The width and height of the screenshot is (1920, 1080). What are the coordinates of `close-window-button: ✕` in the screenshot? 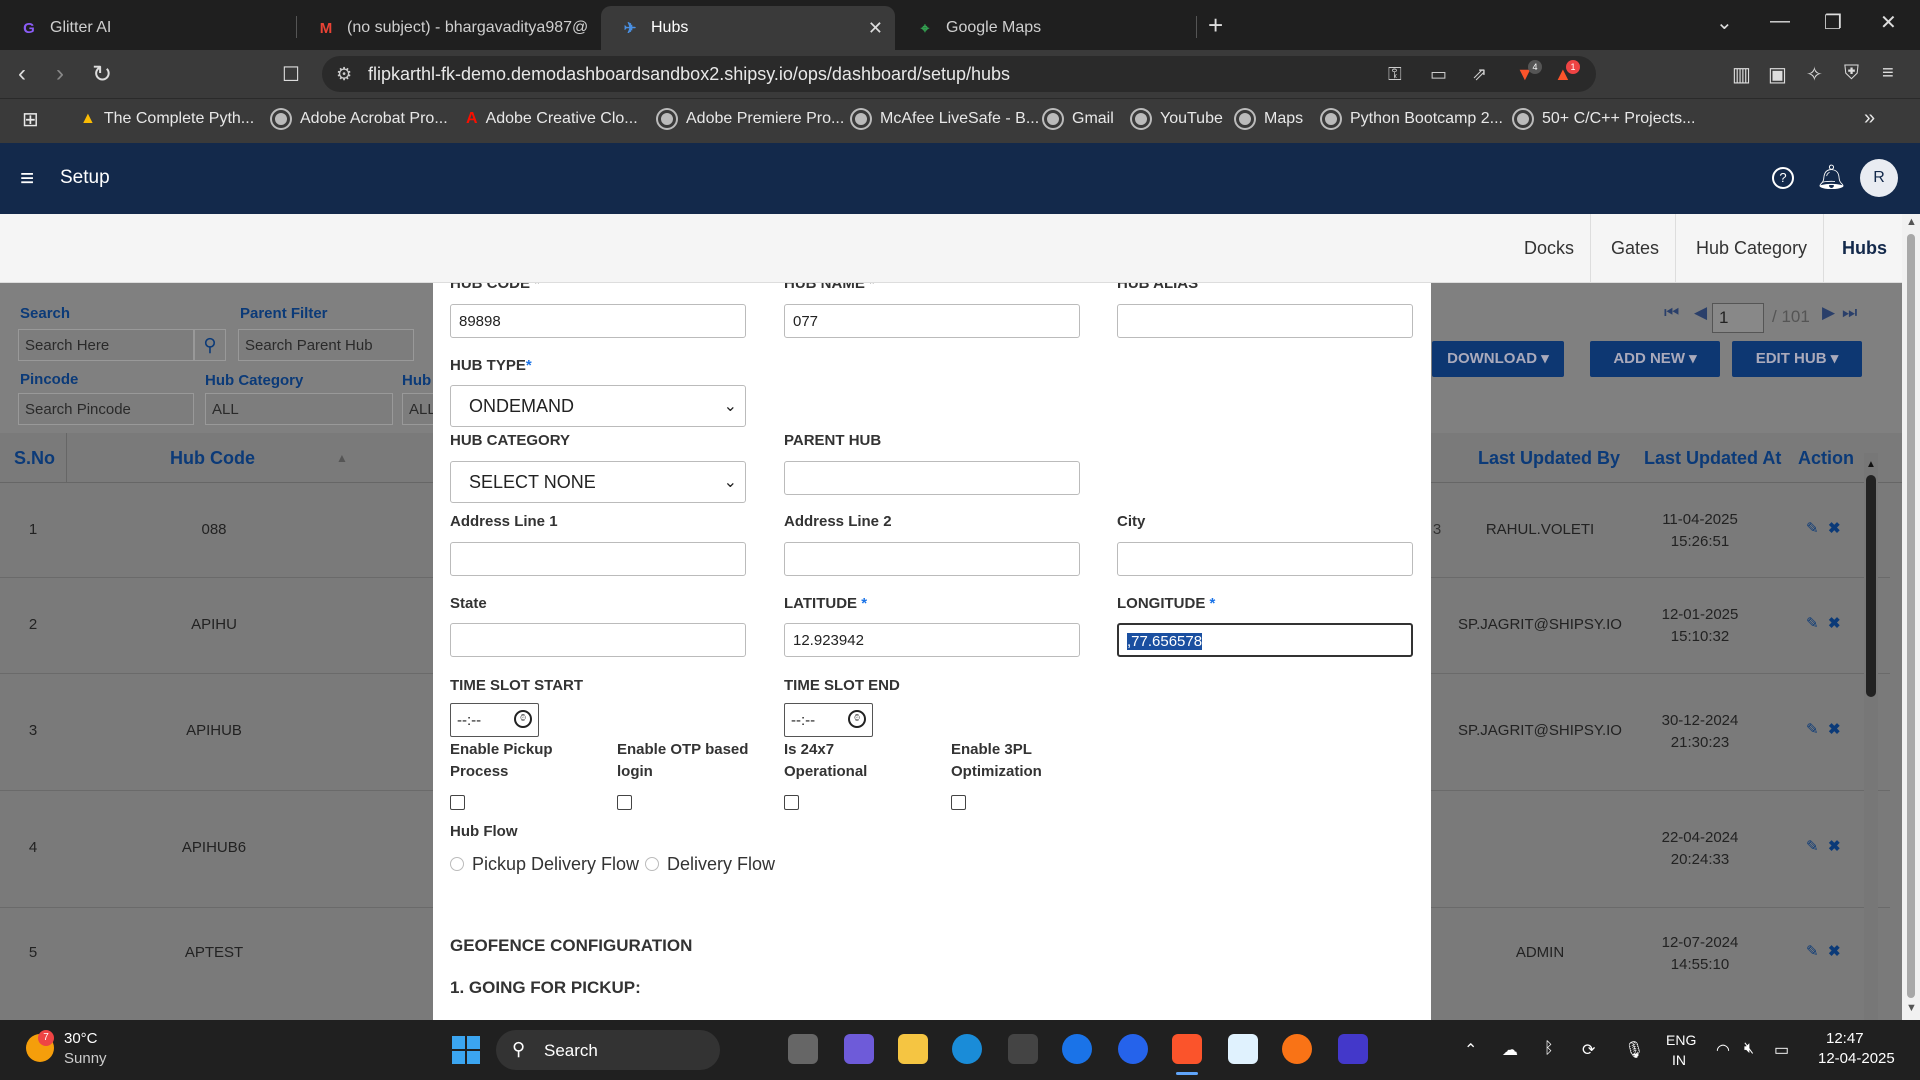 It's located at (1888, 22).